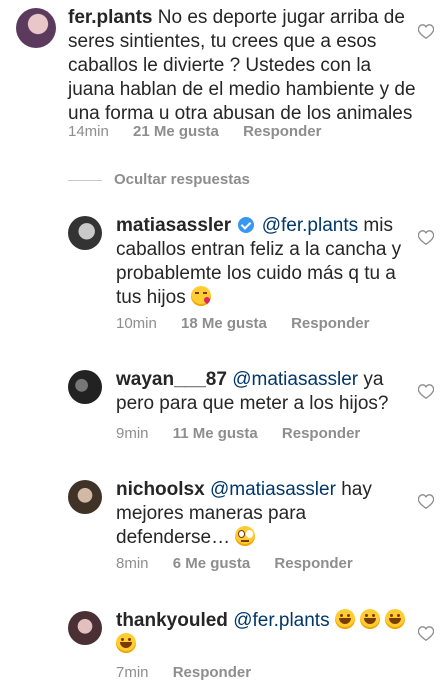  I want to click on likes-count: 6 Me gusta, so click(212, 563).